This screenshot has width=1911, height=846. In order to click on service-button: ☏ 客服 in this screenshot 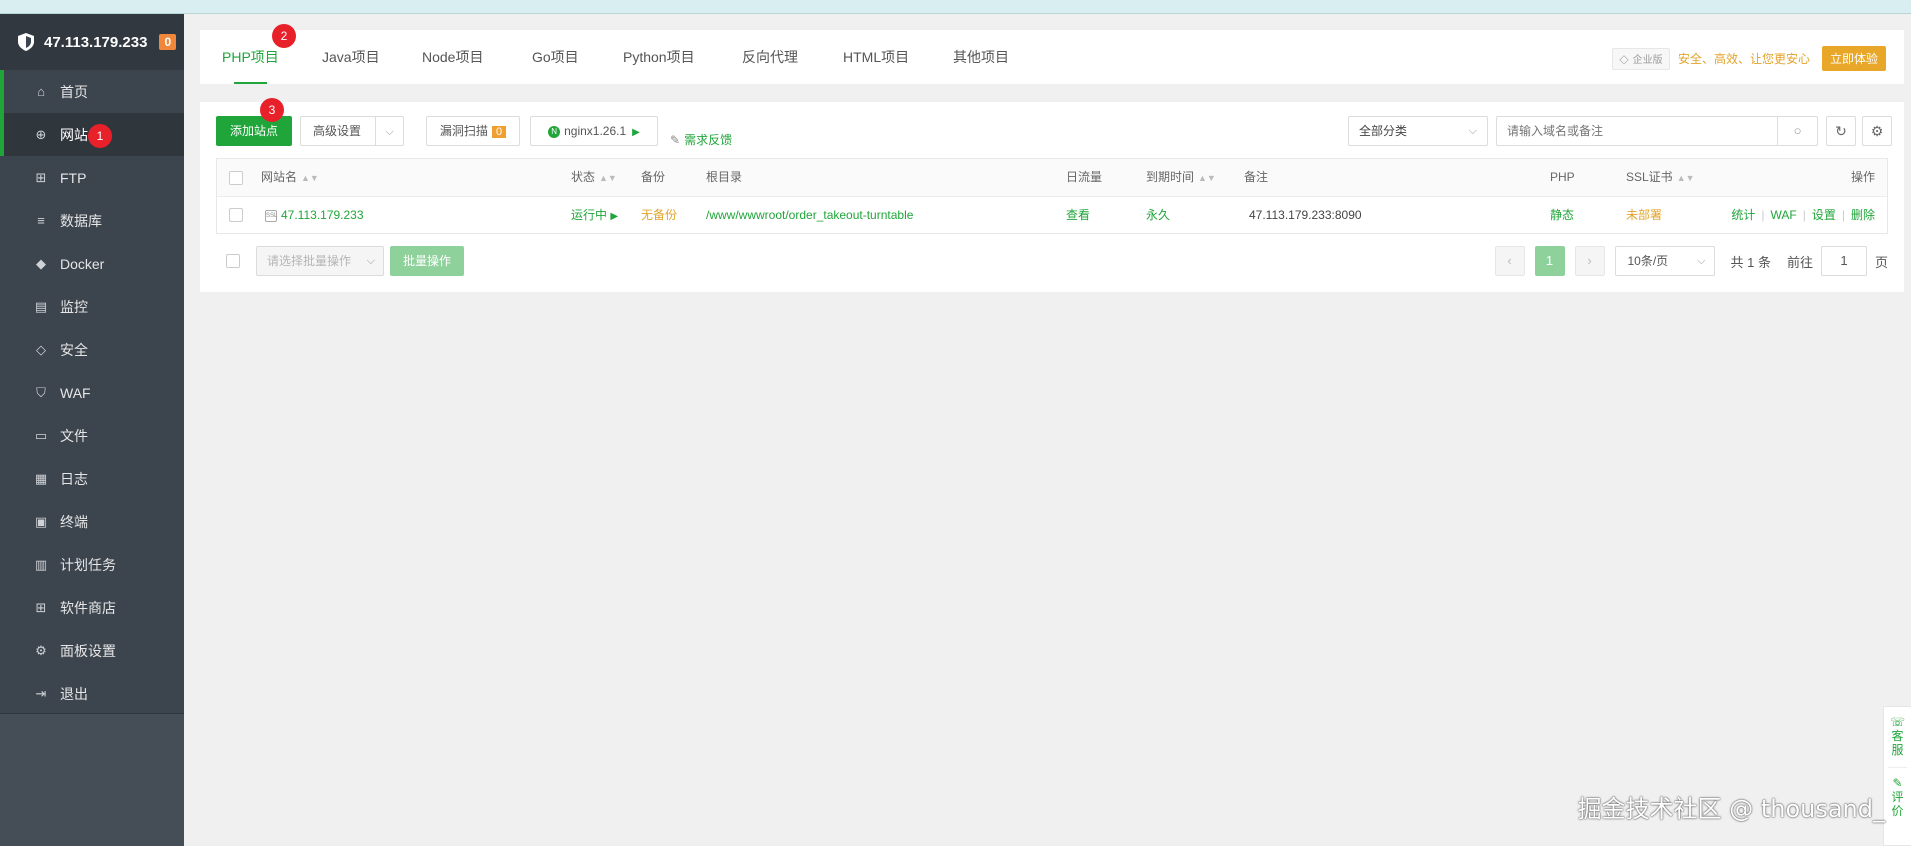, I will do `click(1898, 736)`.